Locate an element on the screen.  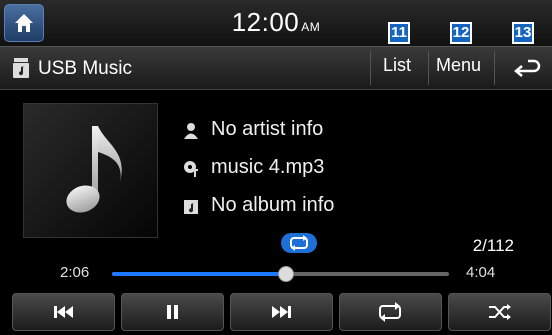
elapsed-time: 2:06 is located at coordinates (75, 272).